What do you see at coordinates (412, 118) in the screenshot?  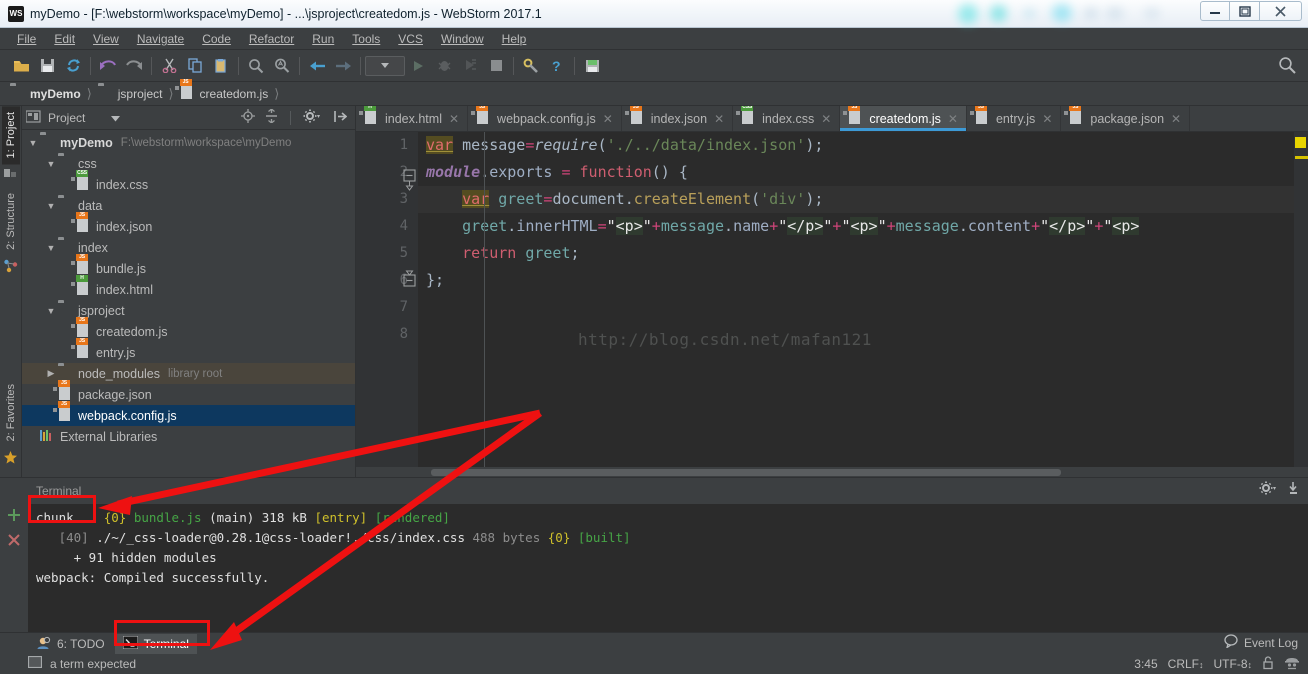 I see `editor-tab-index-html: Hindex.html ✕` at bounding box center [412, 118].